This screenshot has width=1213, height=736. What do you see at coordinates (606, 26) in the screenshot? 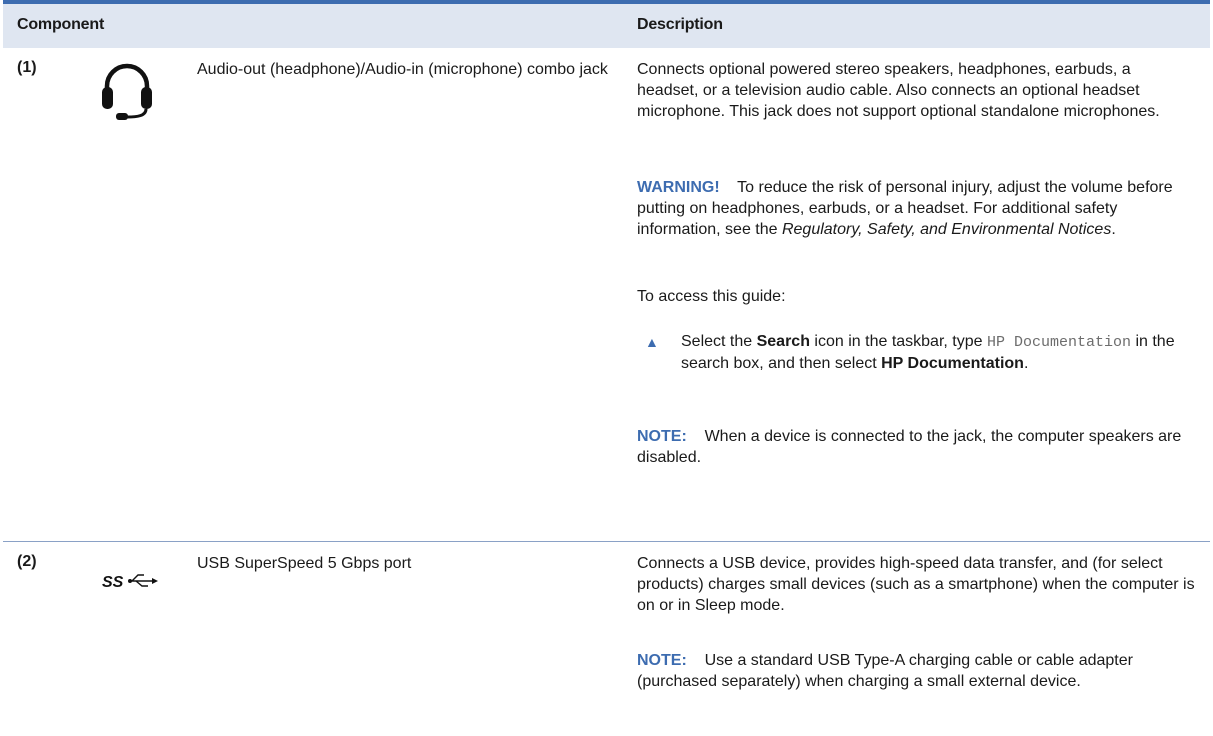
I see `table-header: Component Description` at bounding box center [606, 26].